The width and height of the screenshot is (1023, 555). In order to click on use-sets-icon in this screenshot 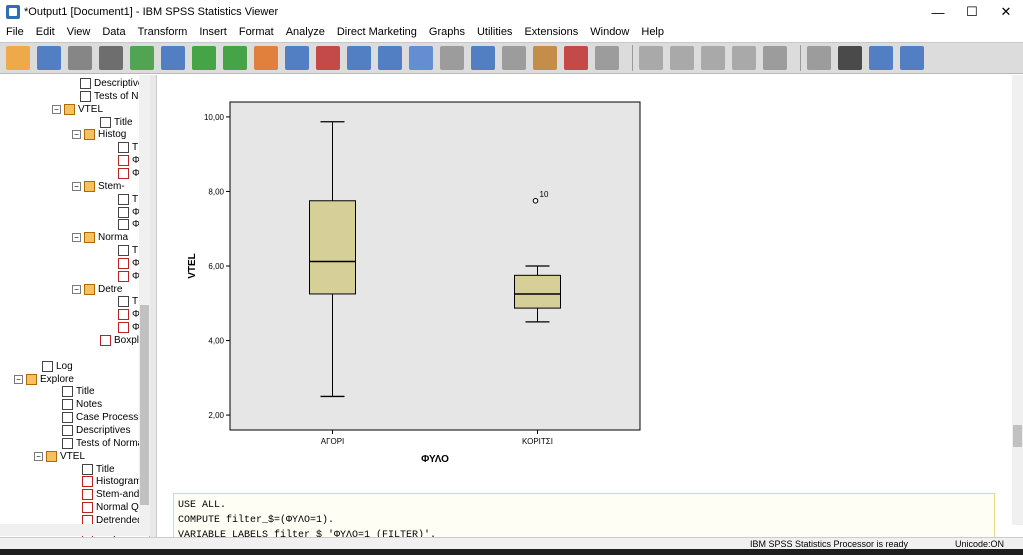, I will do `click(452, 58)`.